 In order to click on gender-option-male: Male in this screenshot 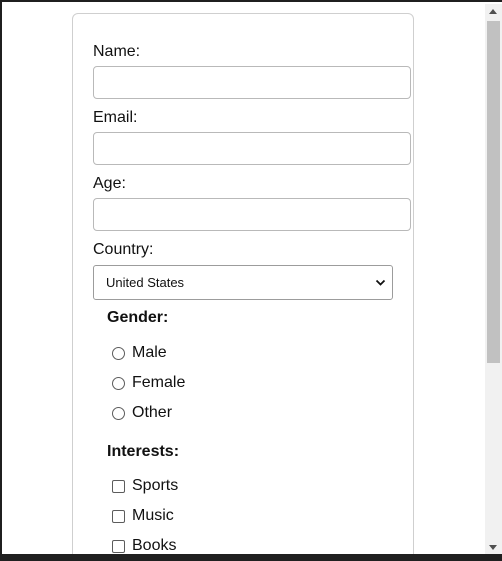, I will do `click(139, 353)`.